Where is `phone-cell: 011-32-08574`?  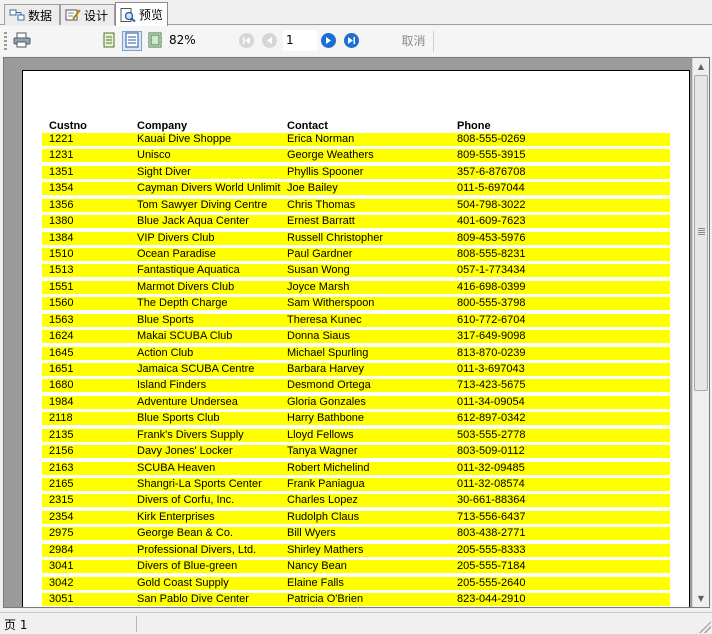
phone-cell: 011-32-08574 is located at coordinates (491, 484).